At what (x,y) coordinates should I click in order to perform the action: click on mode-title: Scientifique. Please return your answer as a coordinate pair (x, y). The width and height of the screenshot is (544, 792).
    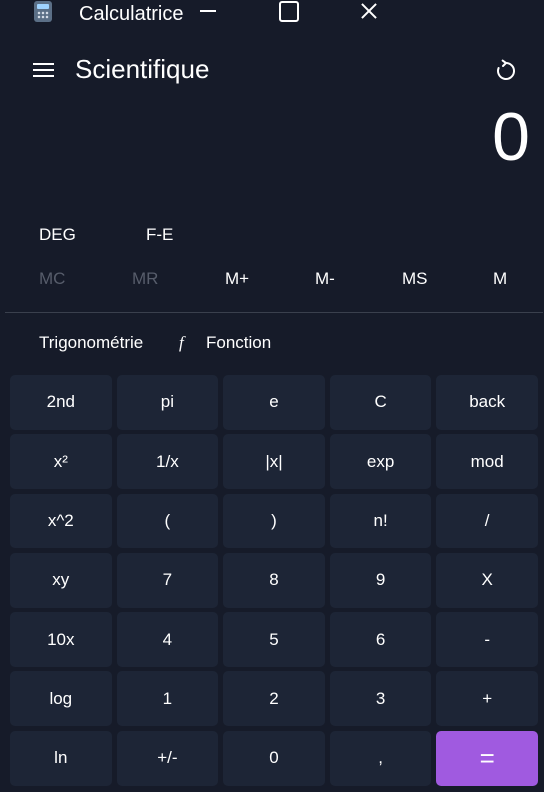
    Looking at the image, I should click on (142, 69).